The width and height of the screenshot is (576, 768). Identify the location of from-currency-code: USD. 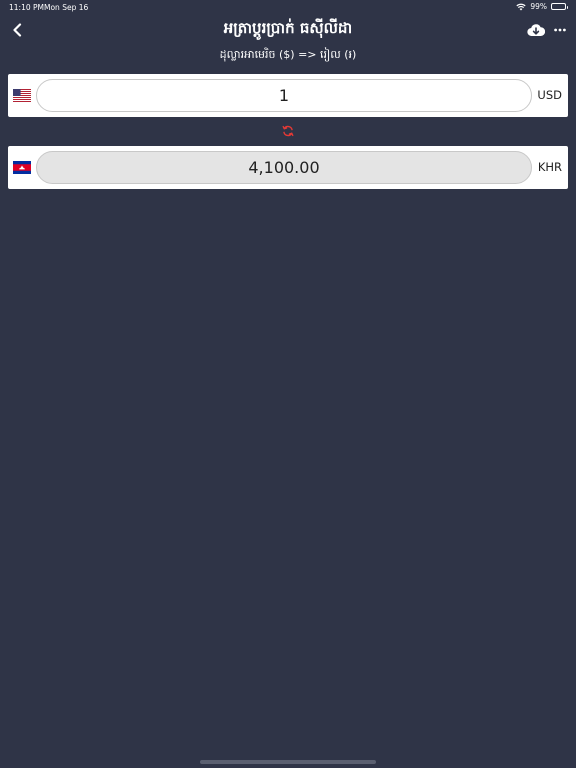
(549, 95).